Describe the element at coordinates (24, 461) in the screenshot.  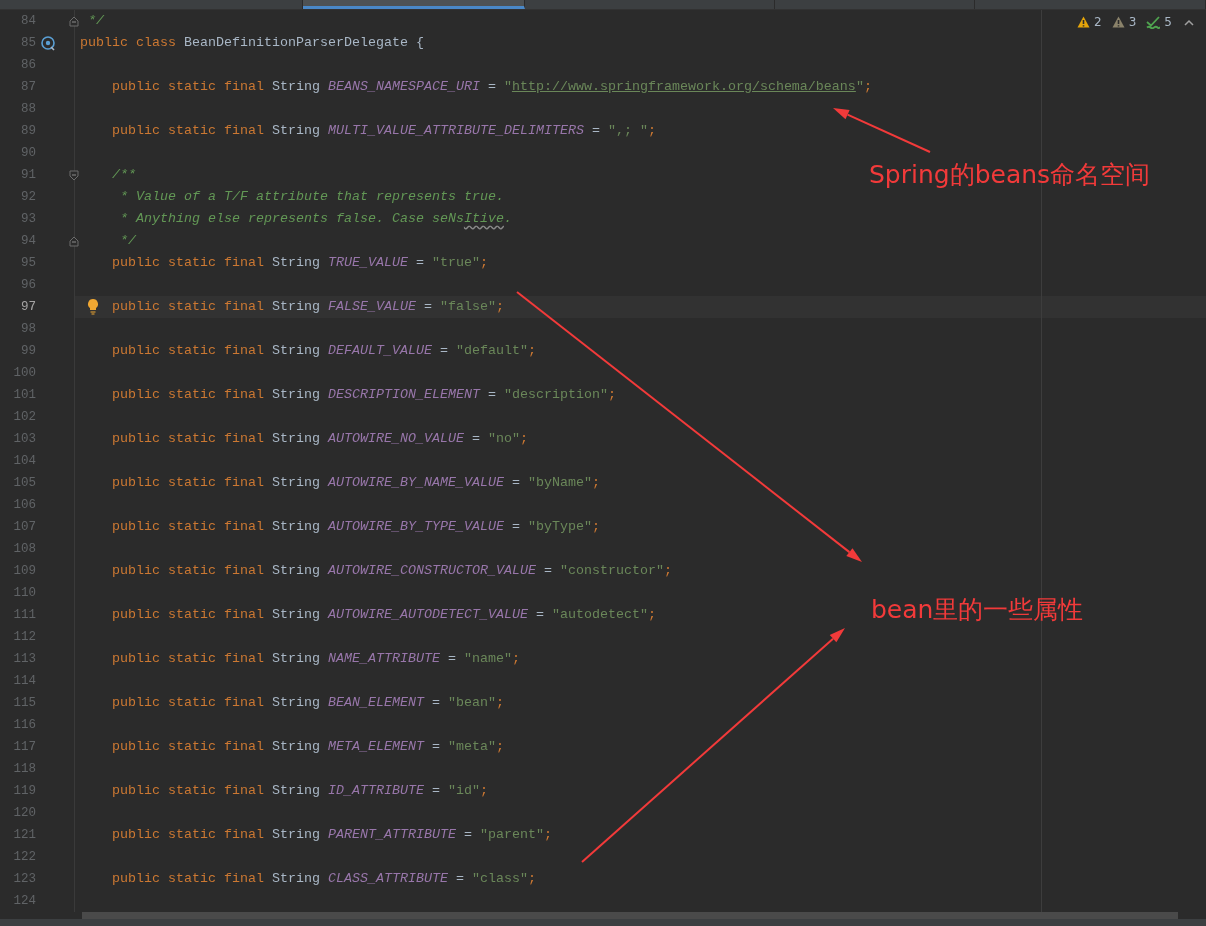
I see `line-number: 104` at that location.